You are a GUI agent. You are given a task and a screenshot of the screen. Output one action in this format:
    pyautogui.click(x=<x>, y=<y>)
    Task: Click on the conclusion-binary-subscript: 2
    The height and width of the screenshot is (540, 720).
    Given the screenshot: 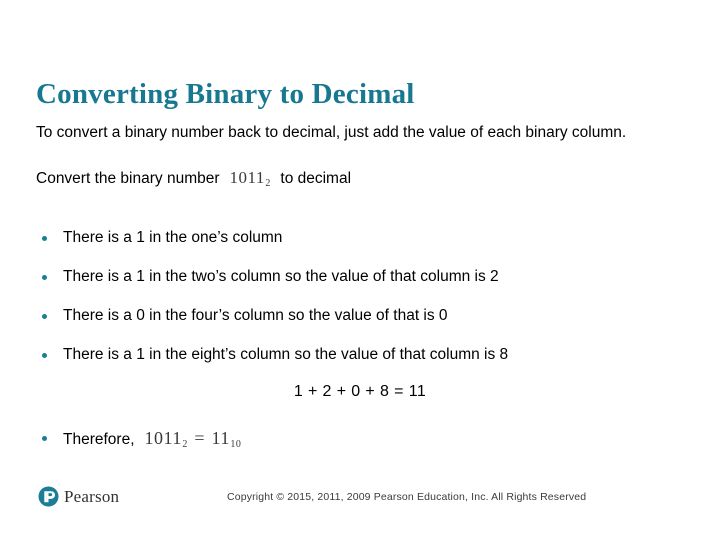 What is the action you would take?
    pyautogui.click(x=185, y=444)
    